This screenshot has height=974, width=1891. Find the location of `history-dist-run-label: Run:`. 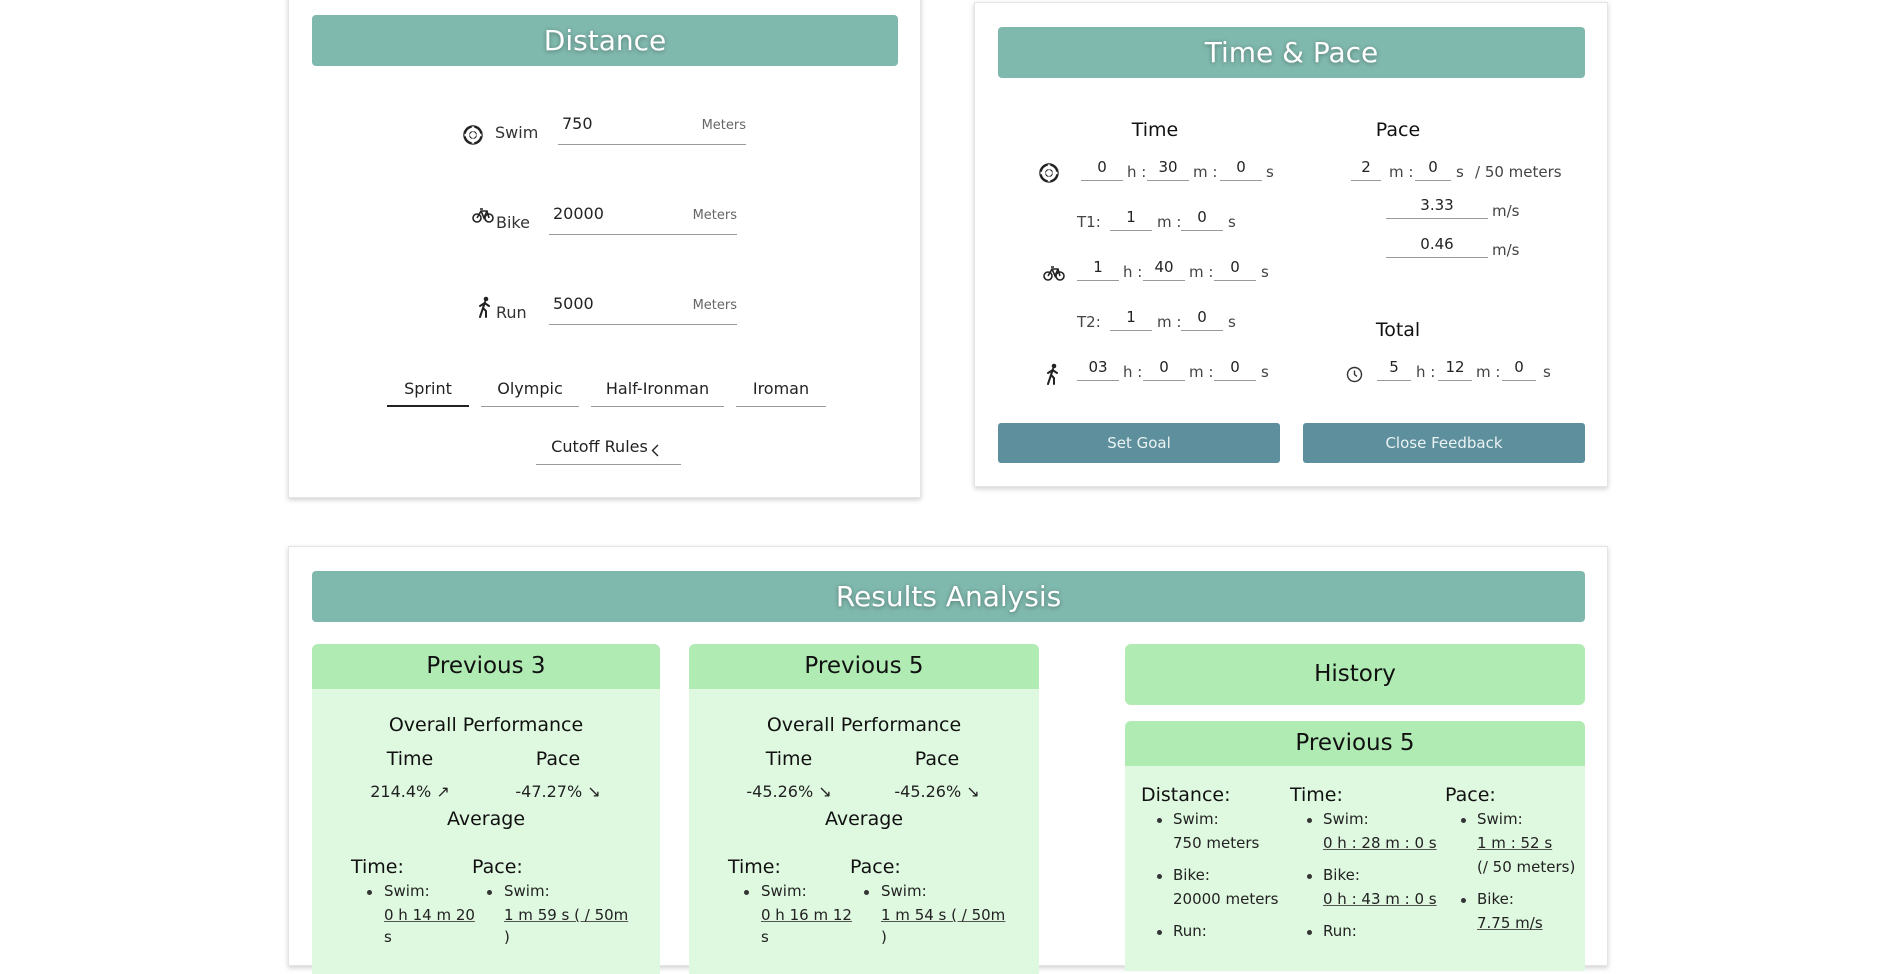

history-dist-run-label: Run: is located at coordinates (1190, 931).